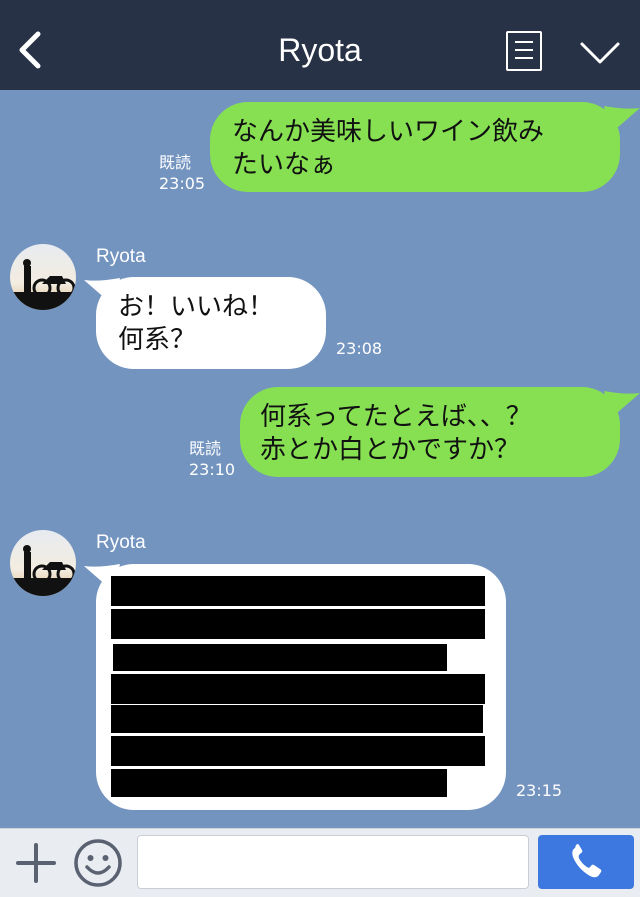 The height and width of the screenshot is (897, 640). I want to click on chat-header: Ryota, so click(320, 45).